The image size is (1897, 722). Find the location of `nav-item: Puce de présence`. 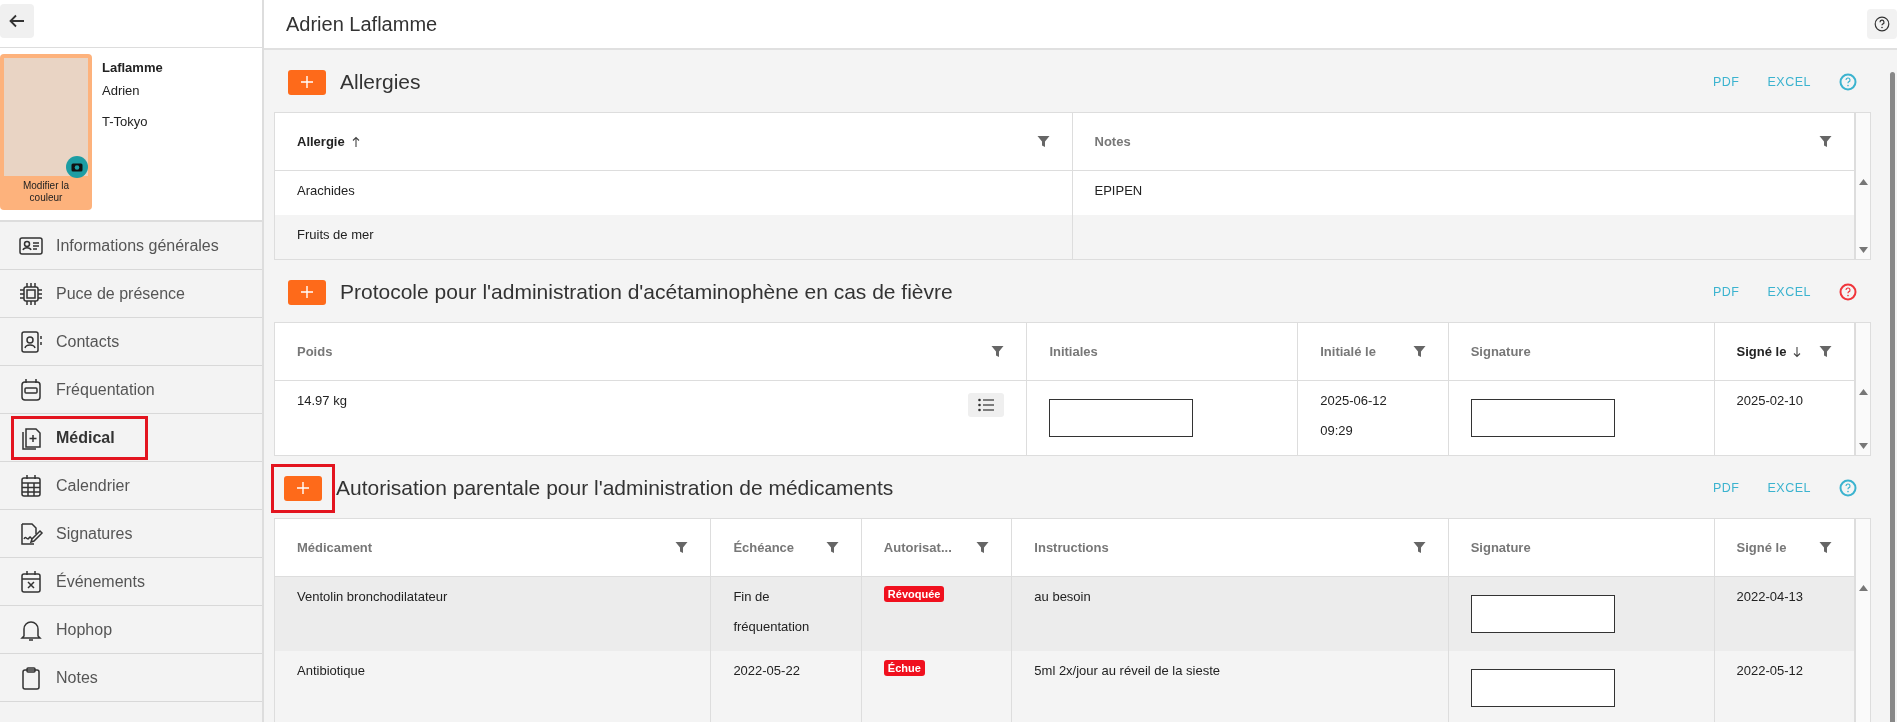

nav-item: Puce de présence is located at coordinates (131, 294).